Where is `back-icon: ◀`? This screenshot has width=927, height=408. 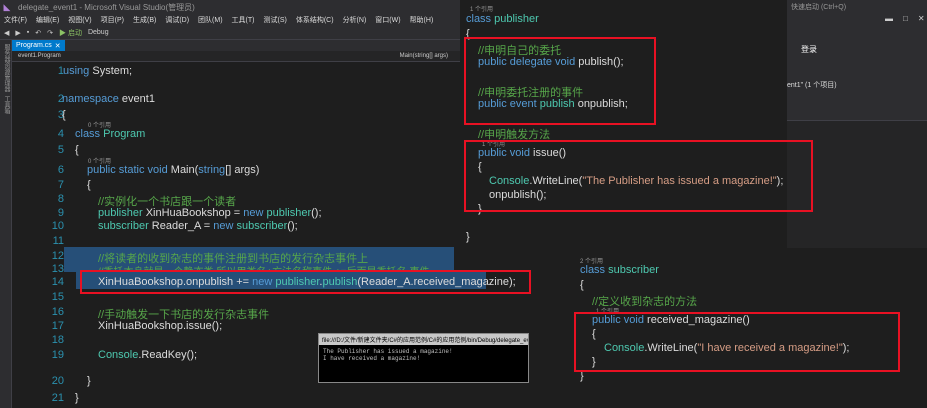
back-icon: ◀ is located at coordinates (6, 33).